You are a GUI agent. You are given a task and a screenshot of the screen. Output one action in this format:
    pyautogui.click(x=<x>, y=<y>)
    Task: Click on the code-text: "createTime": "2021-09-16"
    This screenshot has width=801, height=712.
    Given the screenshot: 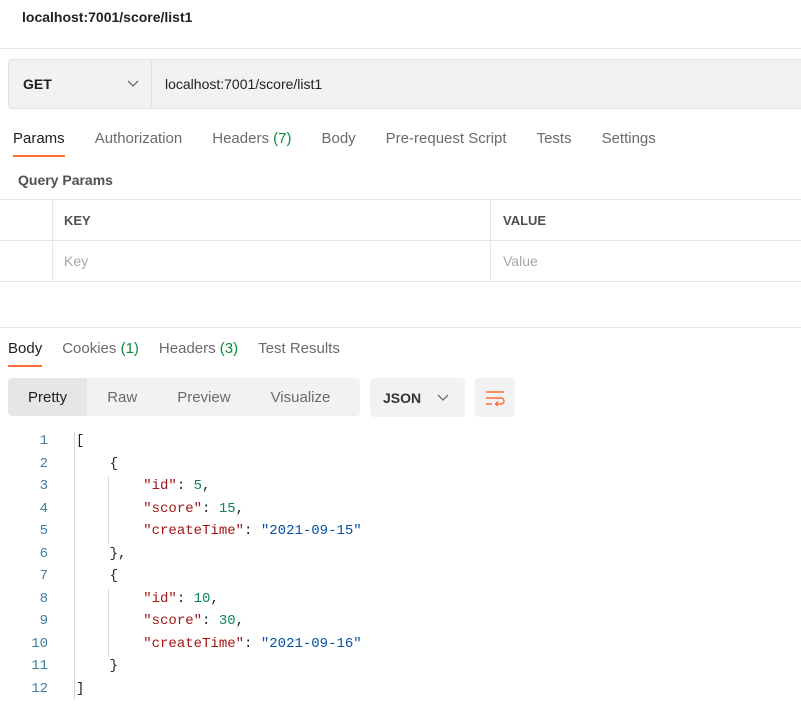 What is the action you would take?
    pyautogui.click(x=219, y=643)
    